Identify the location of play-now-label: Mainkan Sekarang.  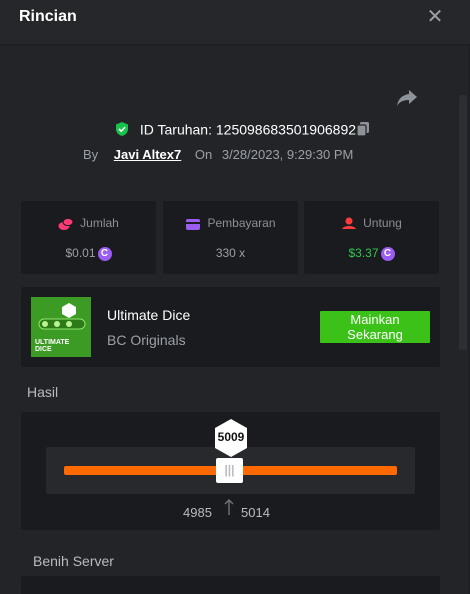
(375, 327).